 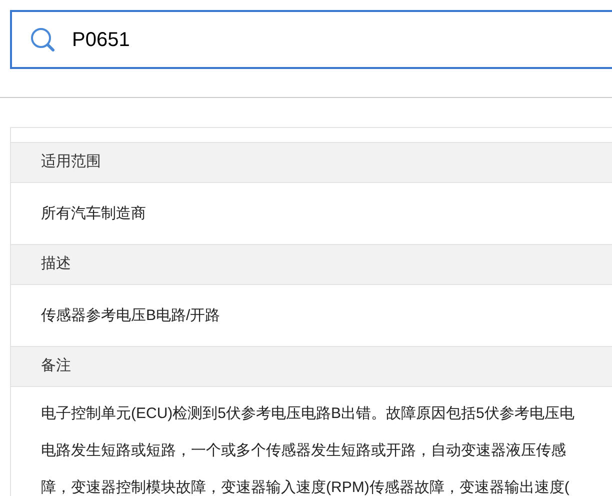 What do you see at coordinates (307, 414) in the screenshot?
I see `section-text: 电子控制单元(ECU)检测到5伏参考电压电路B出错。故障原因包括5伏参考电压电` at bounding box center [307, 414].